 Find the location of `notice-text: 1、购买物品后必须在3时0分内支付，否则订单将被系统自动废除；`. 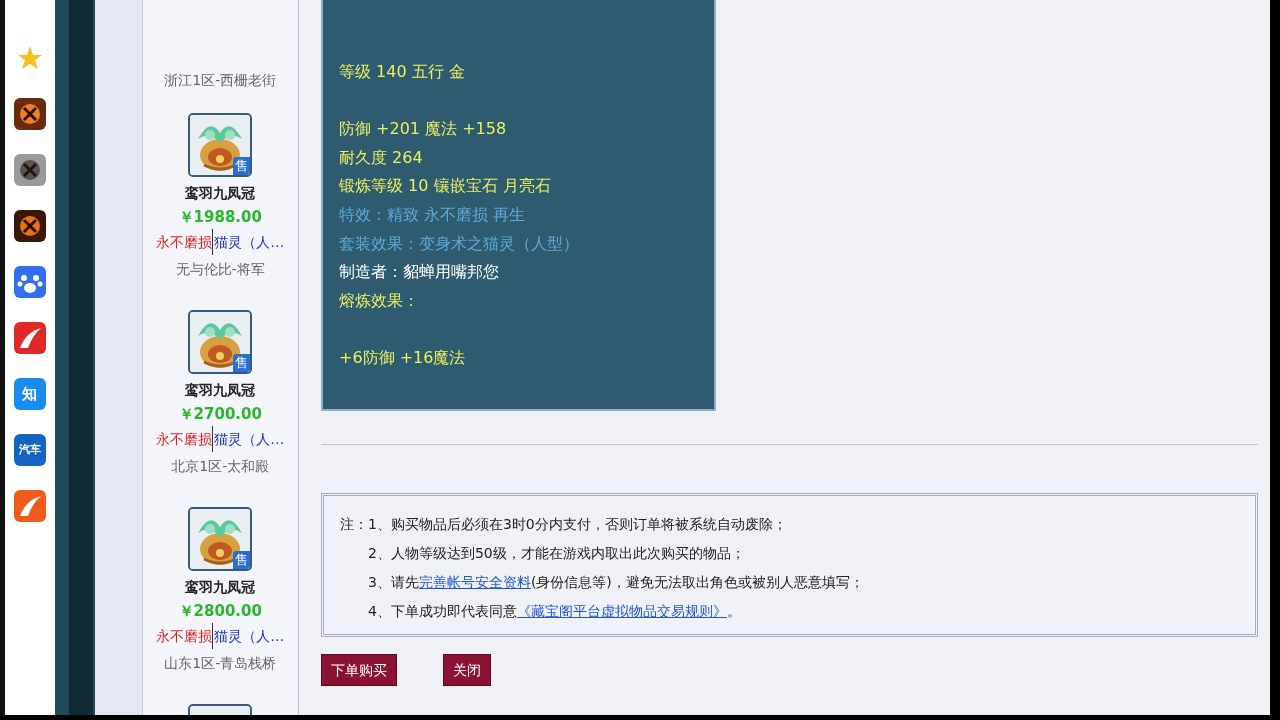

notice-text: 1、购买物品后必须在3时0分内支付，否则订单将被系统自动废除； is located at coordinates (577, 524).